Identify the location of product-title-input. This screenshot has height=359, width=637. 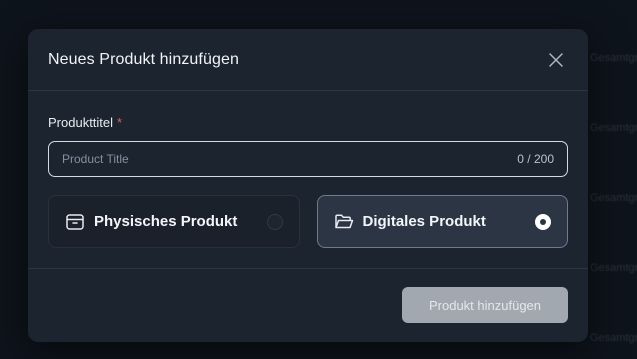
(262, 159).